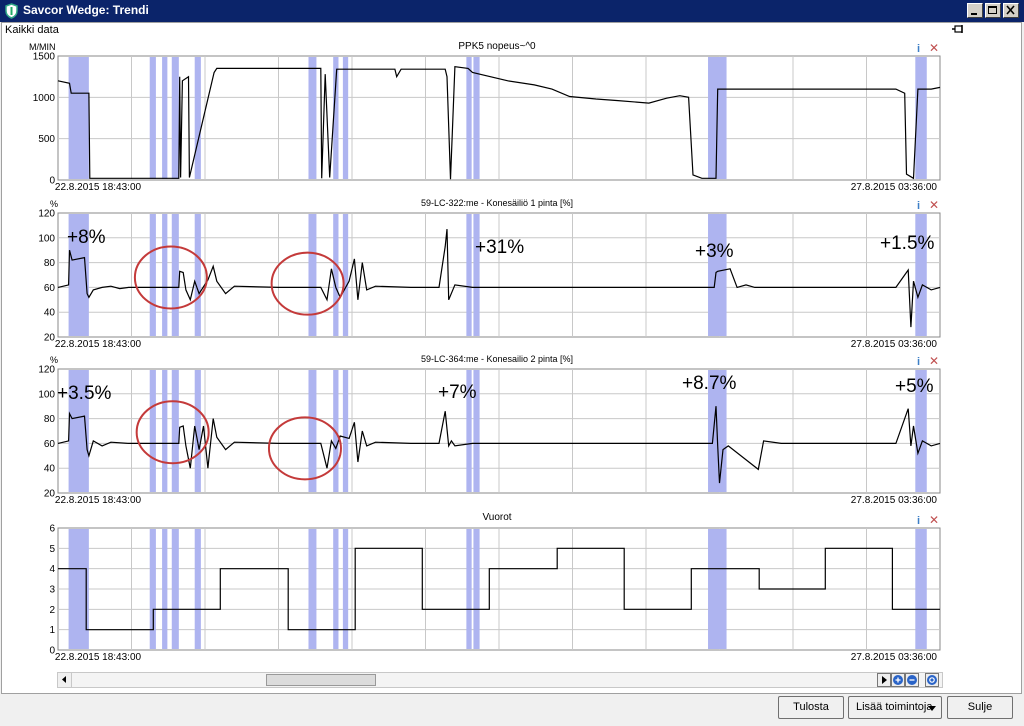 The height and width of the screenshot is (726, 1024). I want to click on more-actions-dropdown: Lisää toimintoja, so click(895, 707).